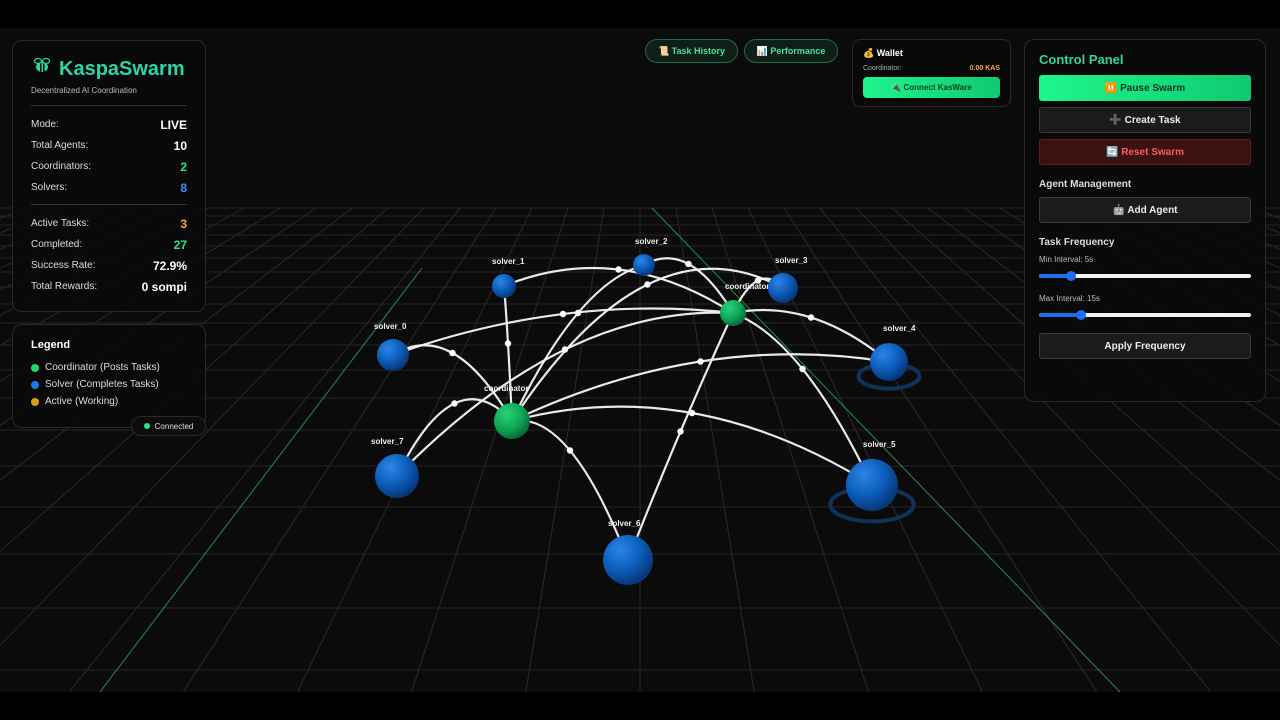 Image resolution: width=1280 pixels, height=720 pixels. What do you see at coordinates (640, 706) in the screenshot?
I see `bottom-letterbox` at bounding box center [640, 706].